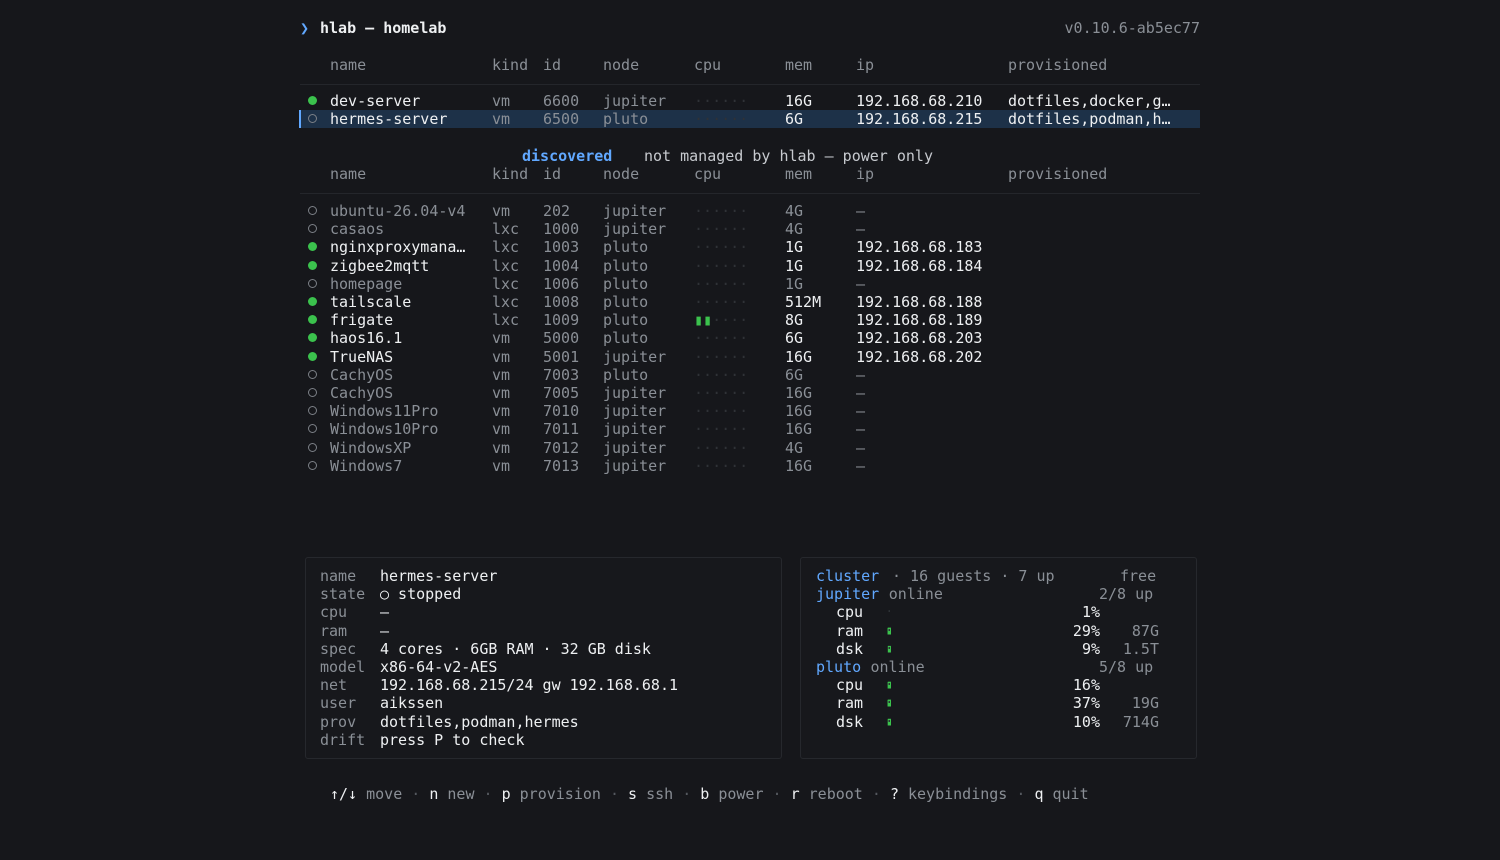 The image size is (1500, 860). Describe the element at coordinates (750, 466) in the screenshot. I see `discovered-row: Windows7 vm 7013 jupiter 16G — ······` at that location.